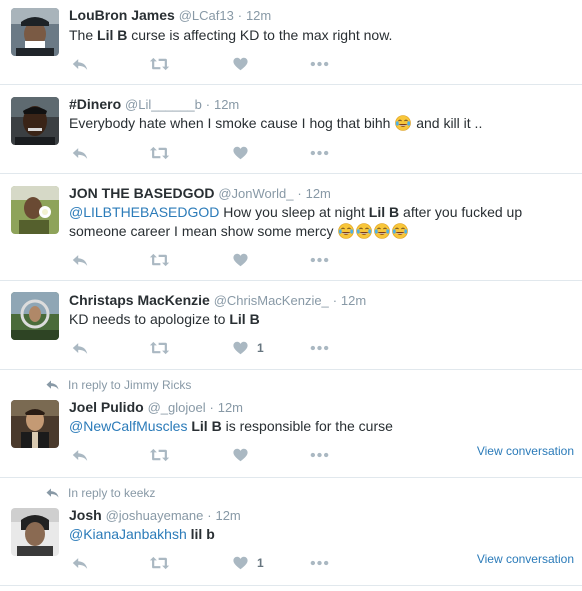 This screenshot has width=582, height=591. Describe the element at coordinates (144, 212) in the screenshot. I see `mention-link: @LILBTHEBASEDGOD` at that location.